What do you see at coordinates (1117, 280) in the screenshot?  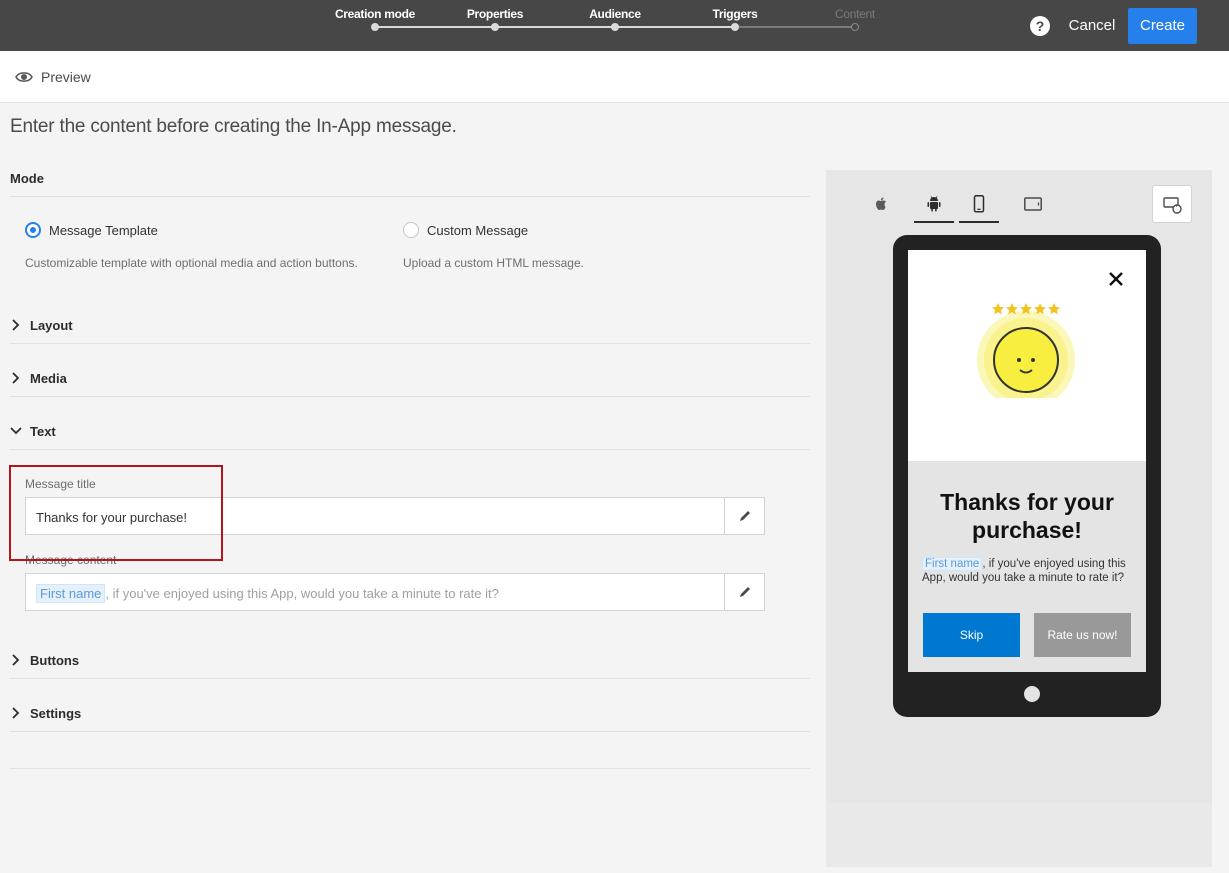 I see `close-icon` at bounding box center [1117, 280].